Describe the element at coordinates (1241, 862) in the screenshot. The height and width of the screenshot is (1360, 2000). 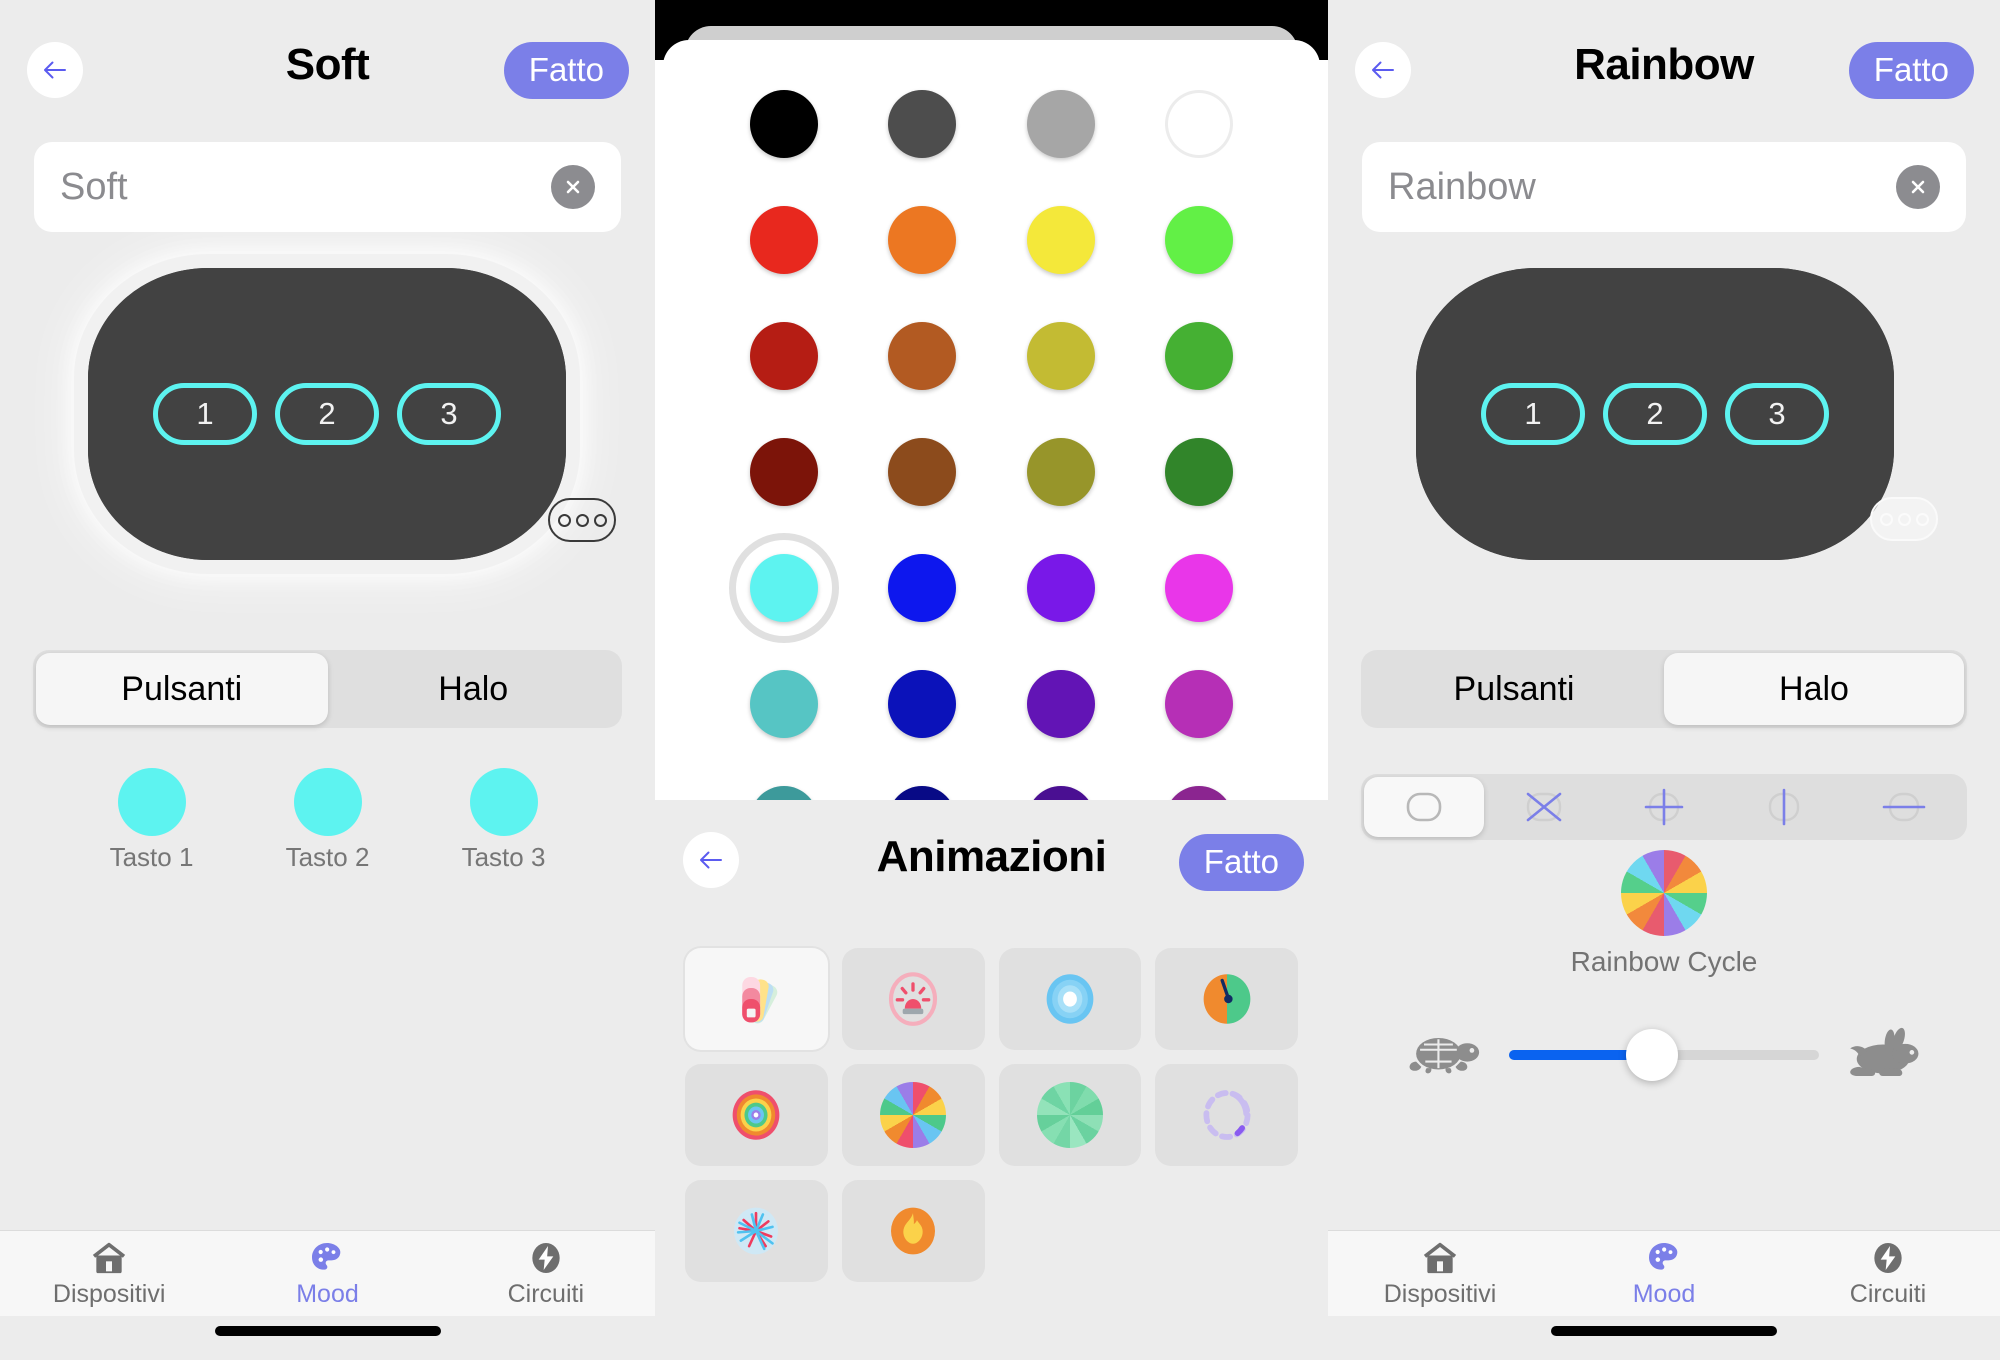
I see `animations-done-button: Fatto` at that location.